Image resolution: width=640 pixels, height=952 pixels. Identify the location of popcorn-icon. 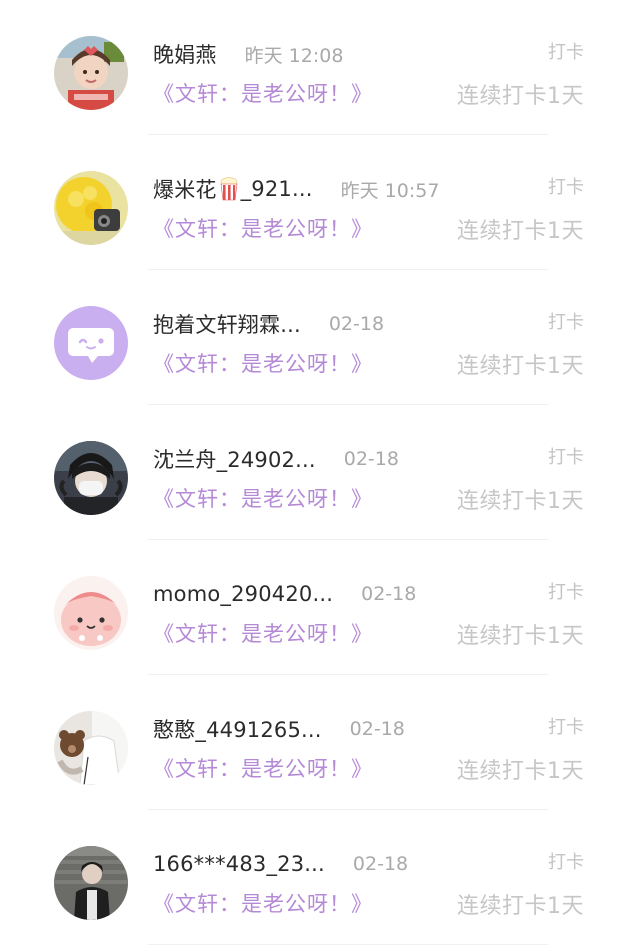
(229, 189).